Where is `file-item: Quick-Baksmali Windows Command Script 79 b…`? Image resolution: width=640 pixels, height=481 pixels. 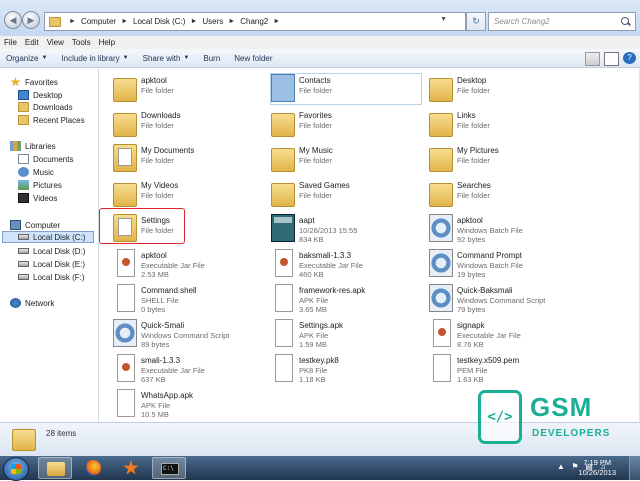
file-item: Quick-Baksmali Windows Command Script 79 b… is located at coordinates (504, 299).